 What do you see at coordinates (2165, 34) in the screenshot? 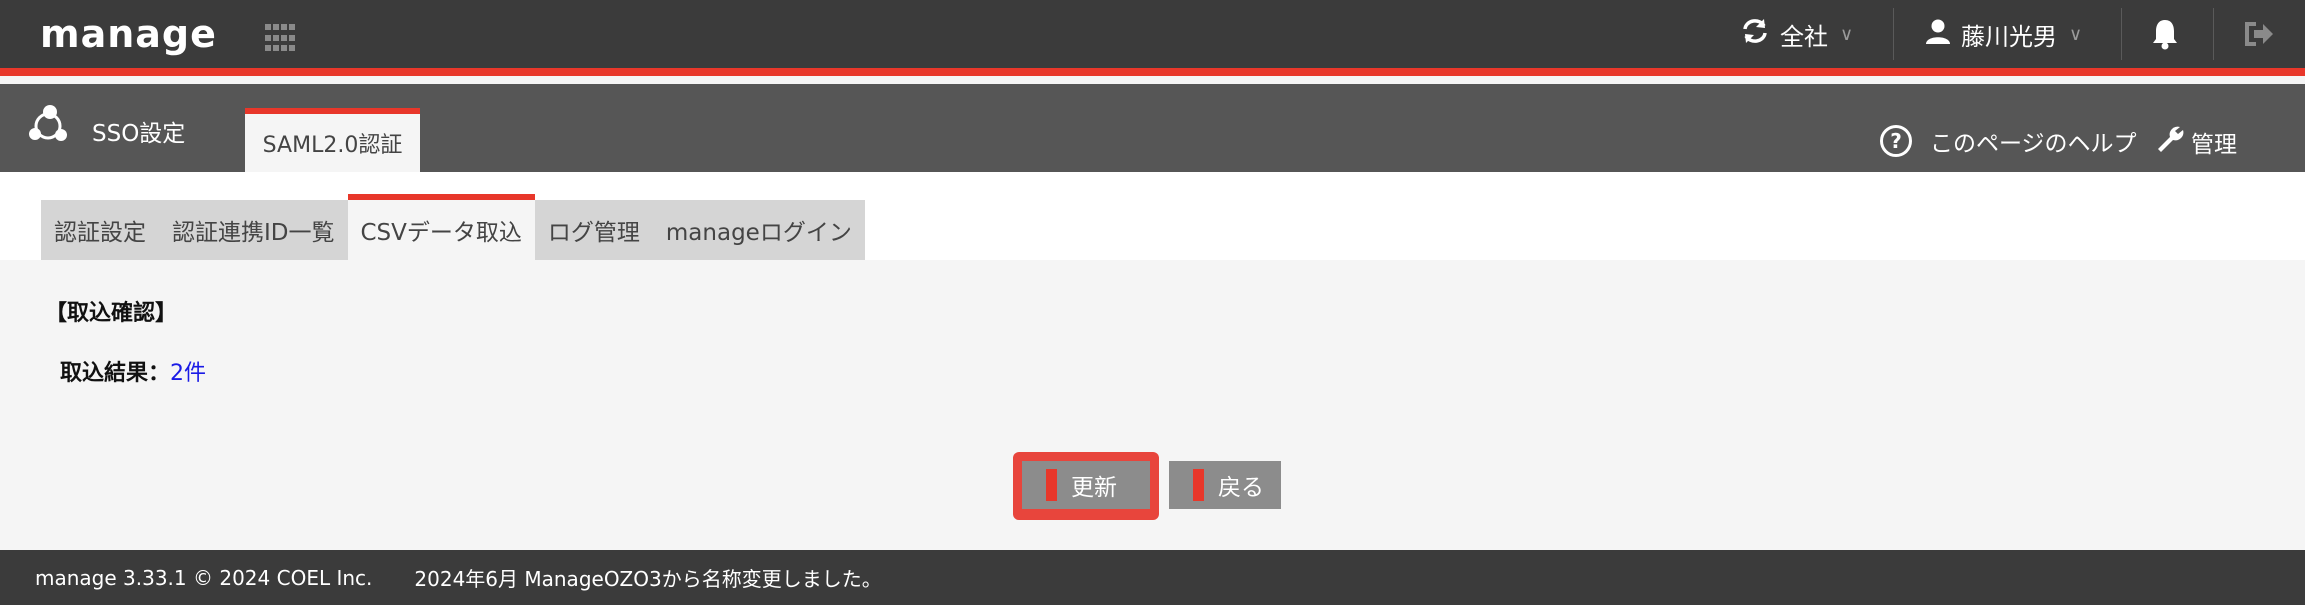
I see `notification-bell-icon` at bounding box center [2165, 34].